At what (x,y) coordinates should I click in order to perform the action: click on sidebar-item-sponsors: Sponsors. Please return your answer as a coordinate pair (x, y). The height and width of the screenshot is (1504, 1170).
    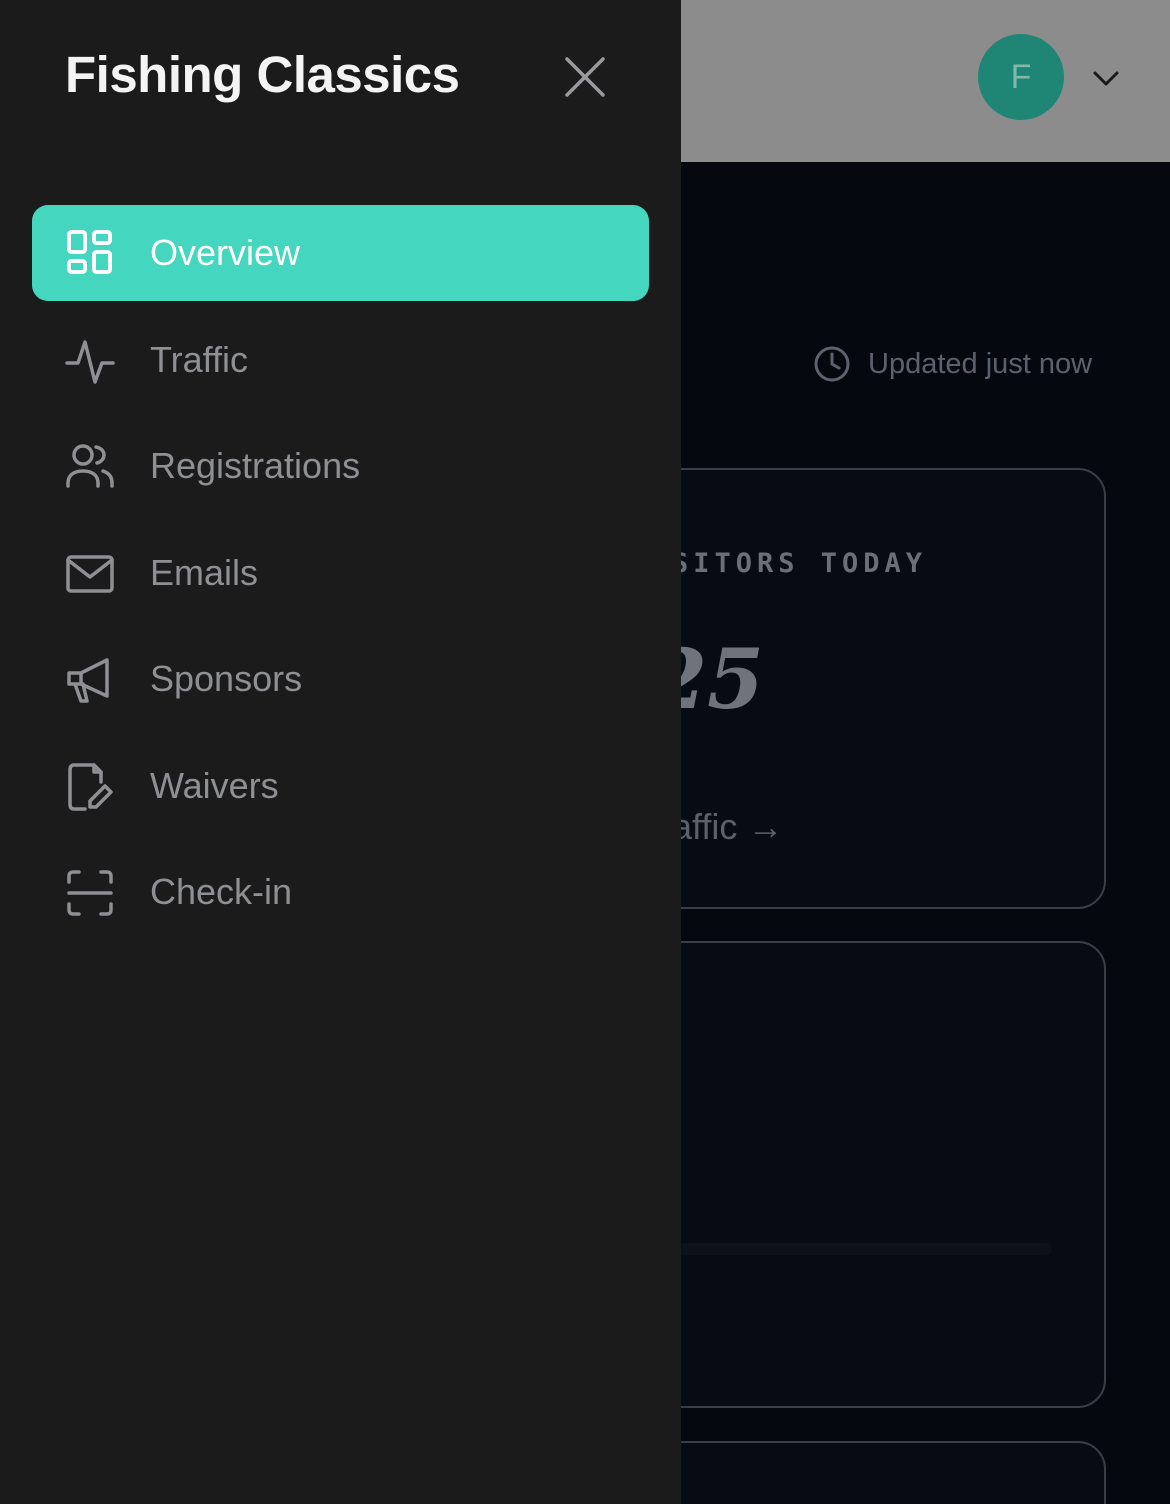
    Looking at the image, I should click on (340, 679).